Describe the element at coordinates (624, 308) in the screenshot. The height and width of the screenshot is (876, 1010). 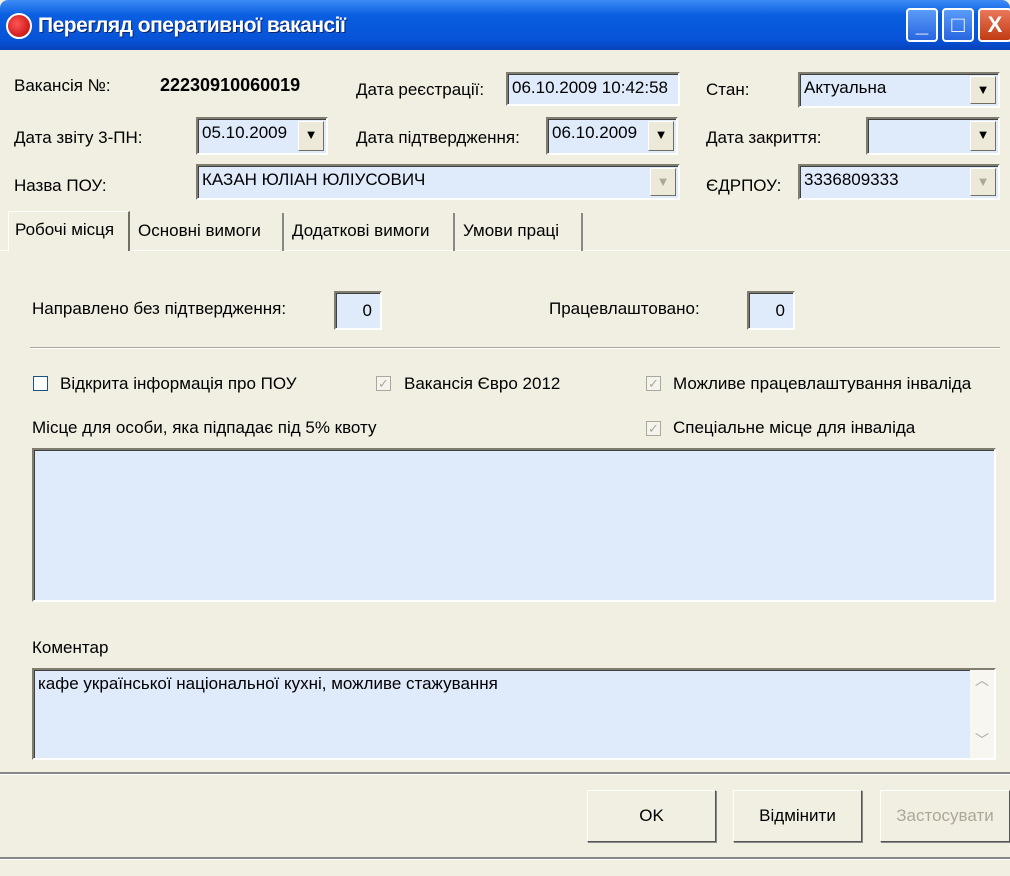
I see `employed-label: Працевлаштовано:` at that location.